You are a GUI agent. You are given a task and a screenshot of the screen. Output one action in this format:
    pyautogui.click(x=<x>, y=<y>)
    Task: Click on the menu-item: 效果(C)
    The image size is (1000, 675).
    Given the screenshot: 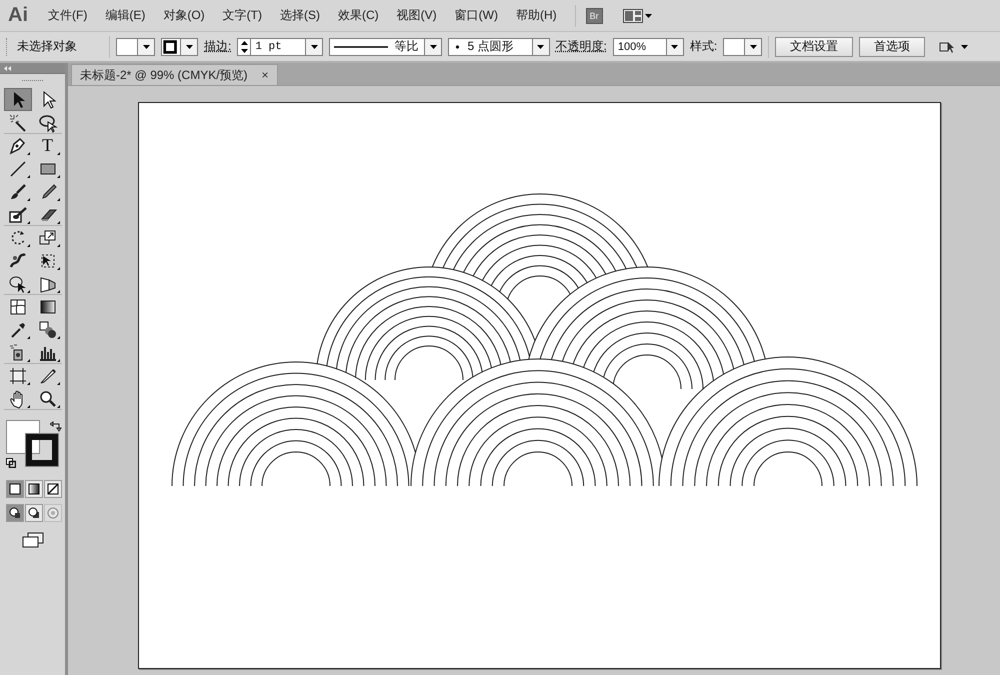 What is the action you would take?
    pyautogui.click(x=358, y=15)
    